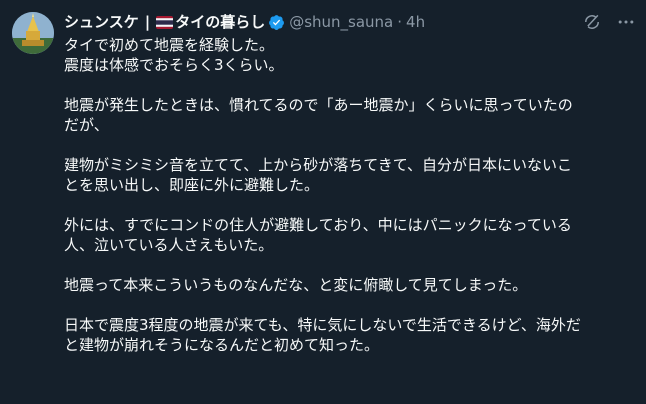  Describe the element at coordinates (609, 22) in the screenshot. I see `tweet-top-actions` at that location.